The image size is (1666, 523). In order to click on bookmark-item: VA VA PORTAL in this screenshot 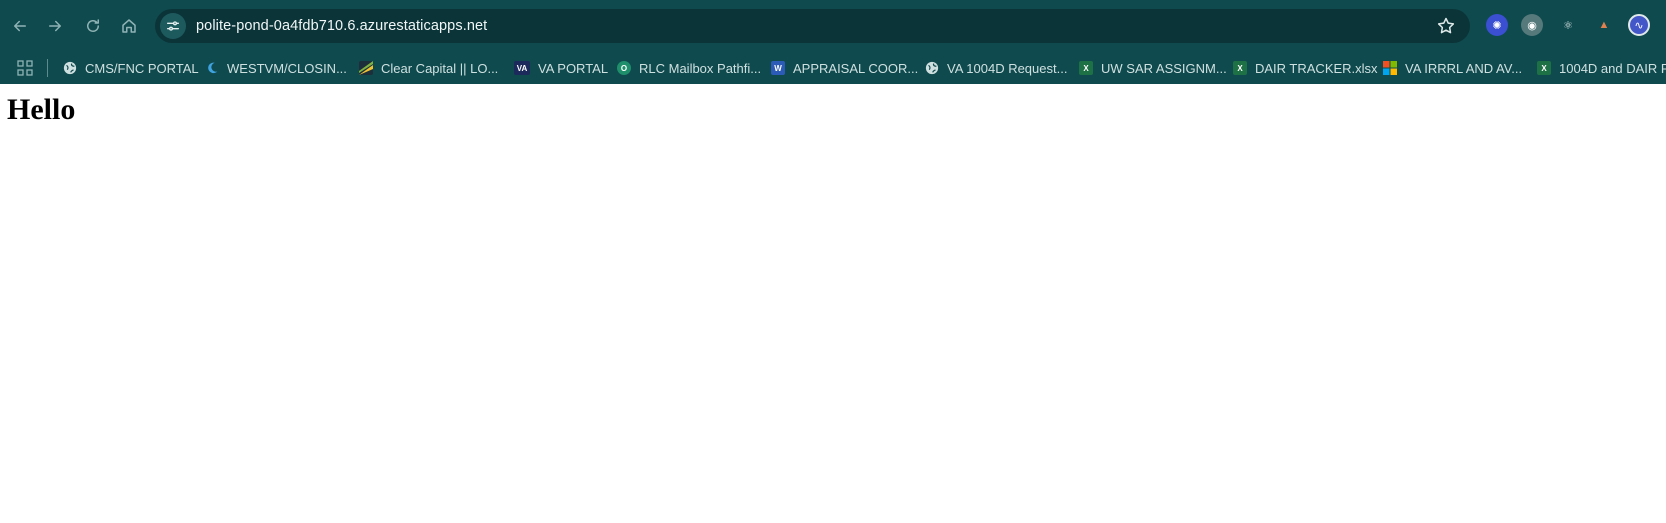, I will do `click(561, 68)`.